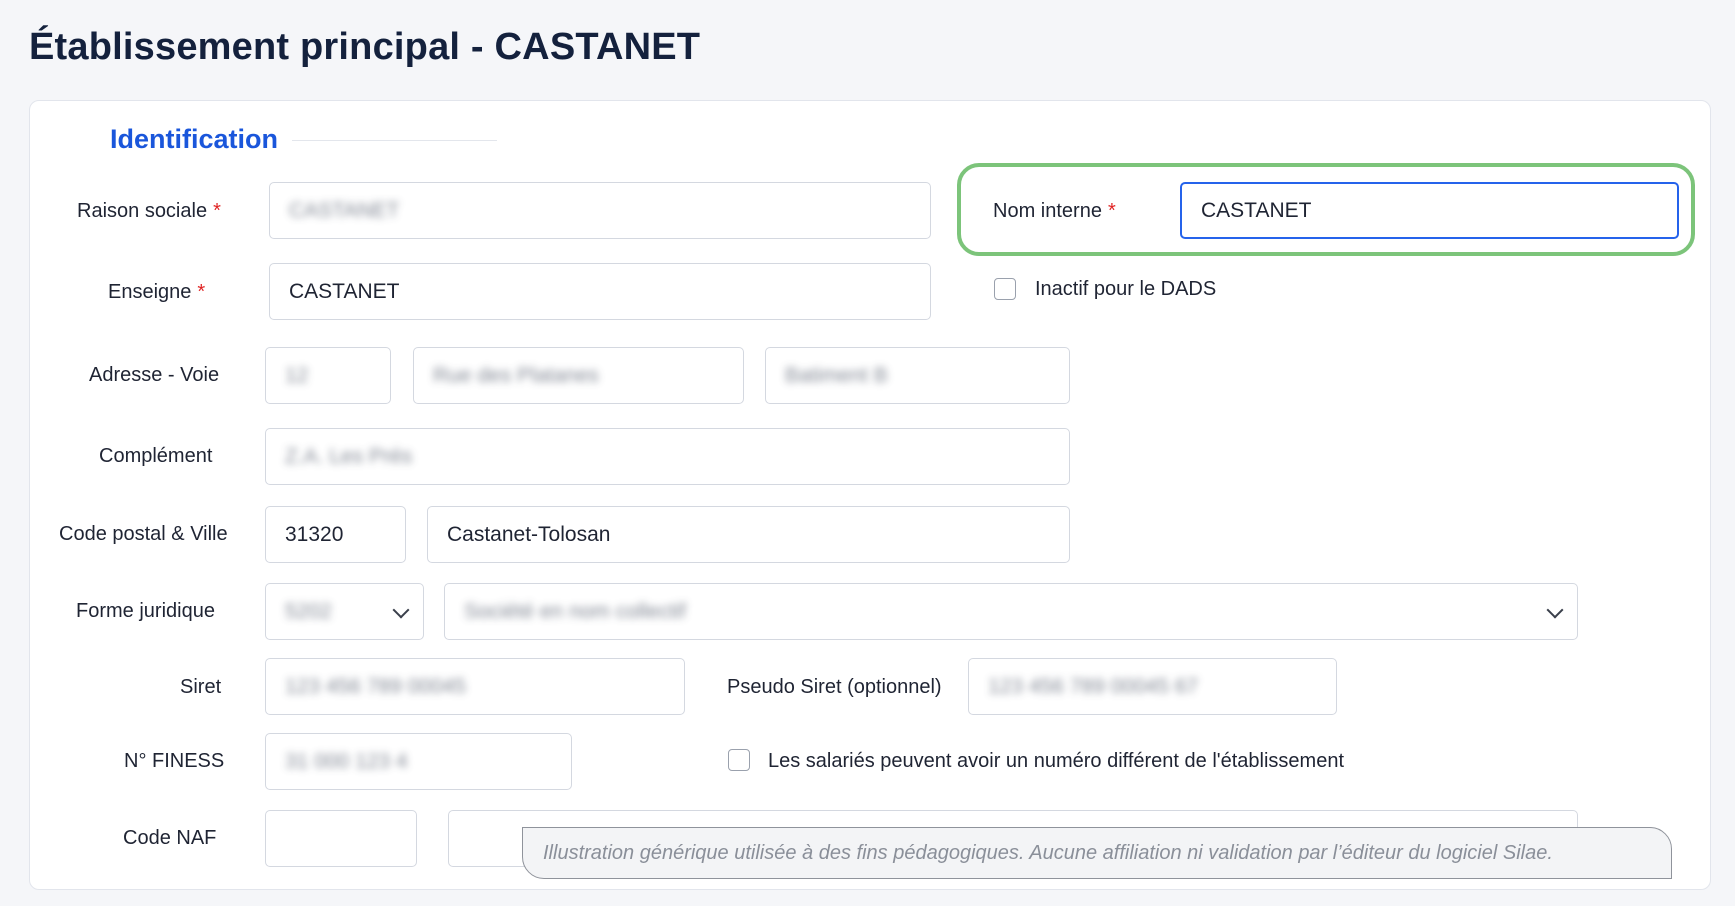 The image size is (1735, 906). I want to click on pseudo-siret-input: 123 456 789 00045 67, so click(1152, 686).